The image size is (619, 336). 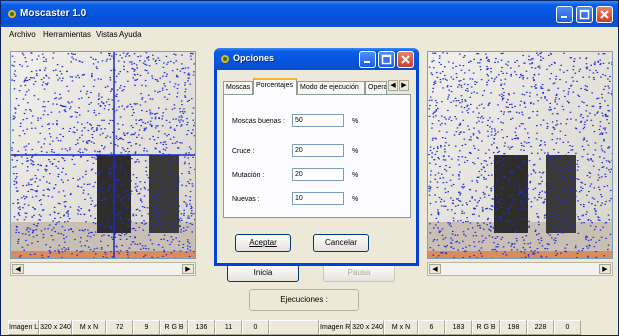 I want to click on status-left-b: 0, so click(x=255, y=327).